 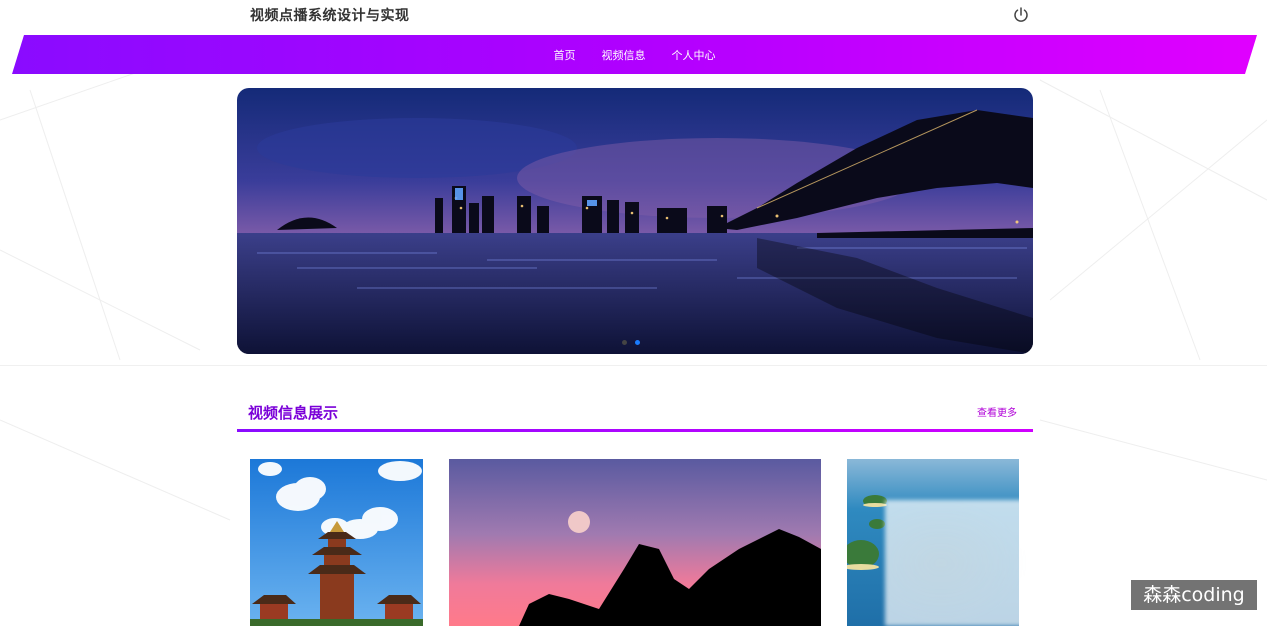 What do you see at coordinates (624, 342) in the screenshot?
I see `carousel-dot` at bounding box center [624, 342].